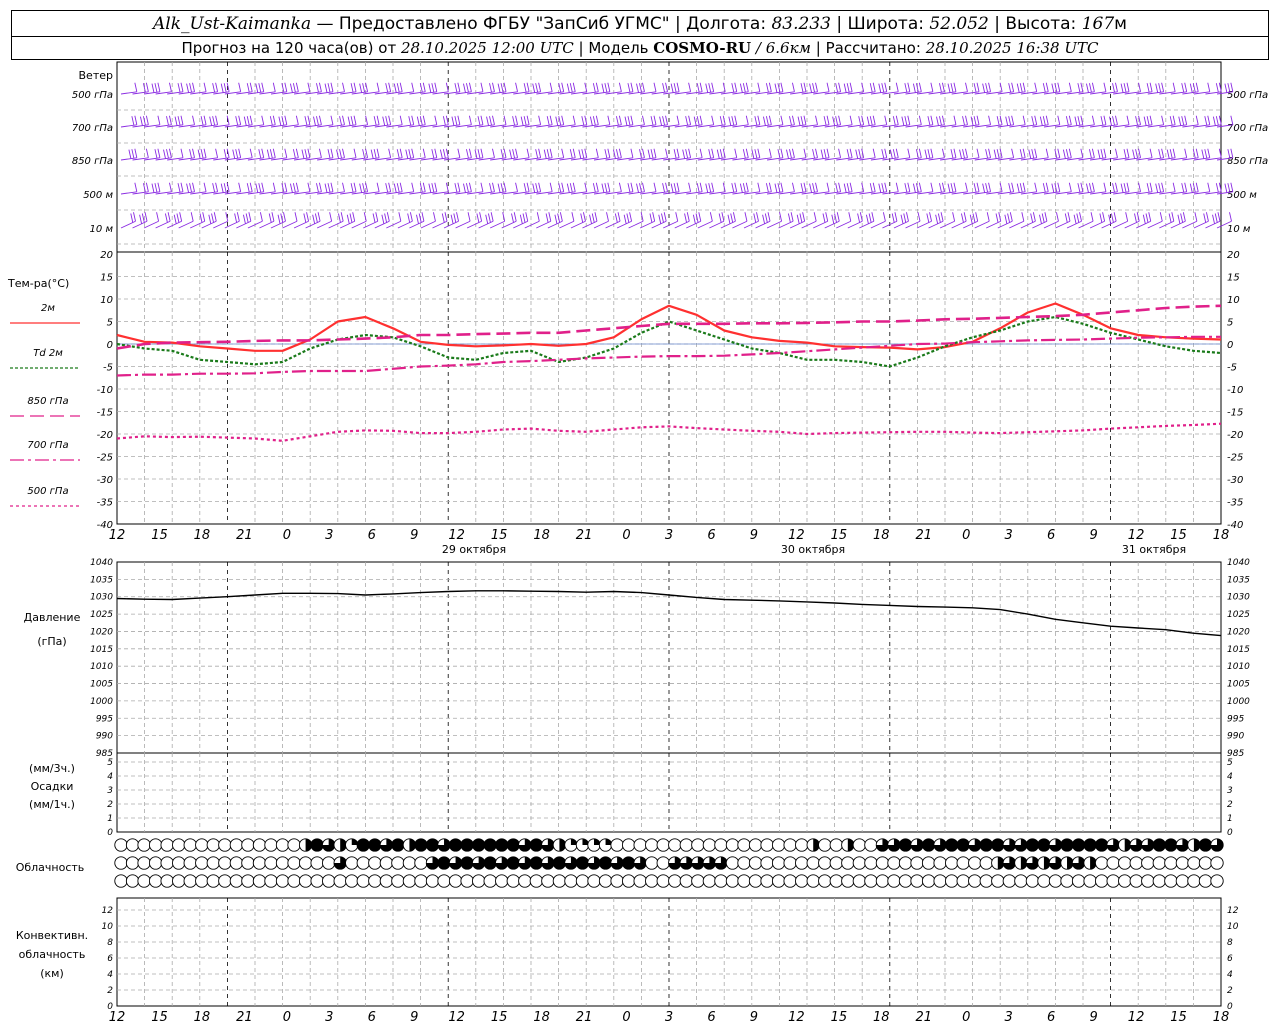 The height and width of the screenshot is (1024, 1280). What do you see at coordinates (1086, 220) in the screenshot?
I see `wind-barb-icon` at bounding box center [1086, 220].